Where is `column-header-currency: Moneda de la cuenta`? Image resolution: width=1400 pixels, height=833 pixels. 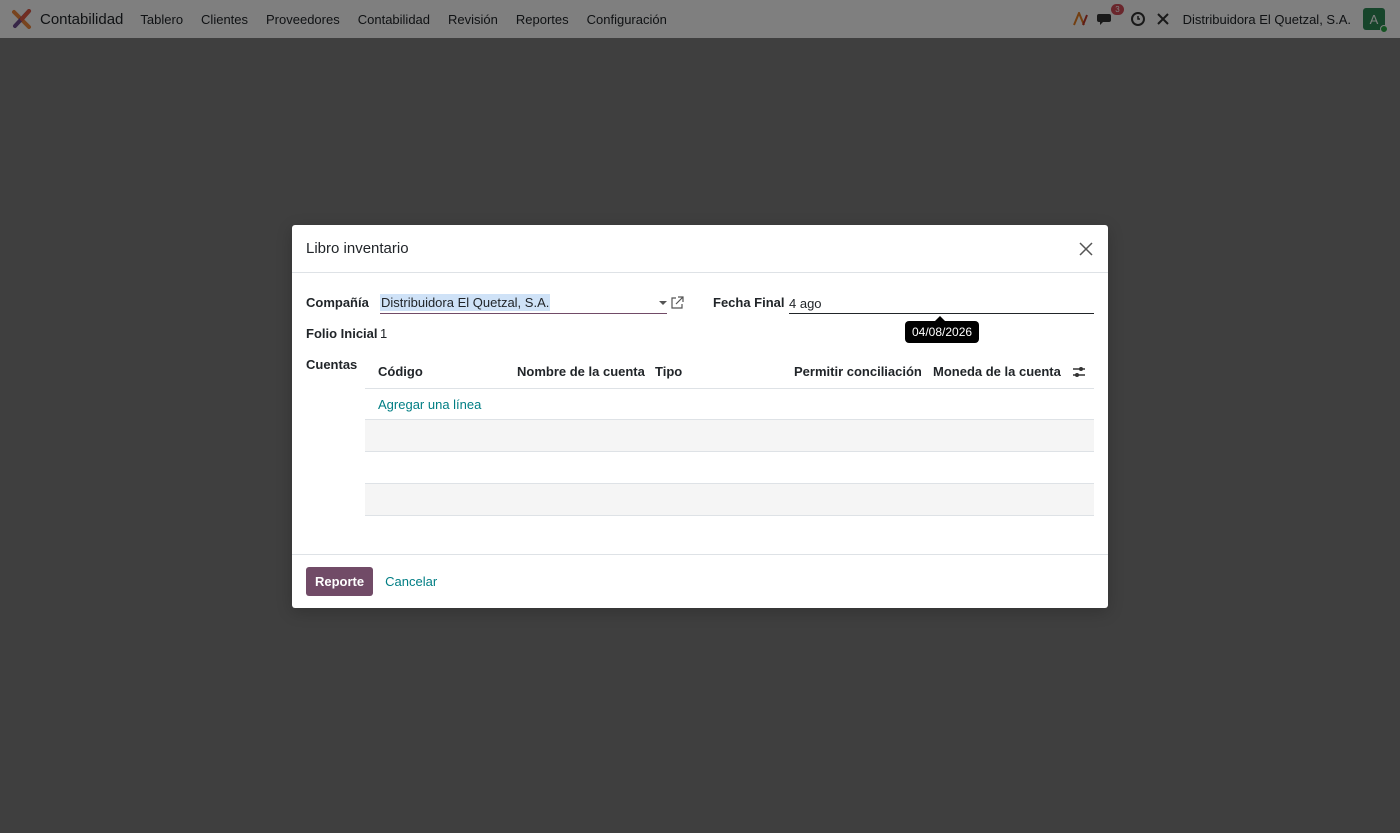 column-header-currency: Moneda de la cuenta is located at coordinates (997, 371).